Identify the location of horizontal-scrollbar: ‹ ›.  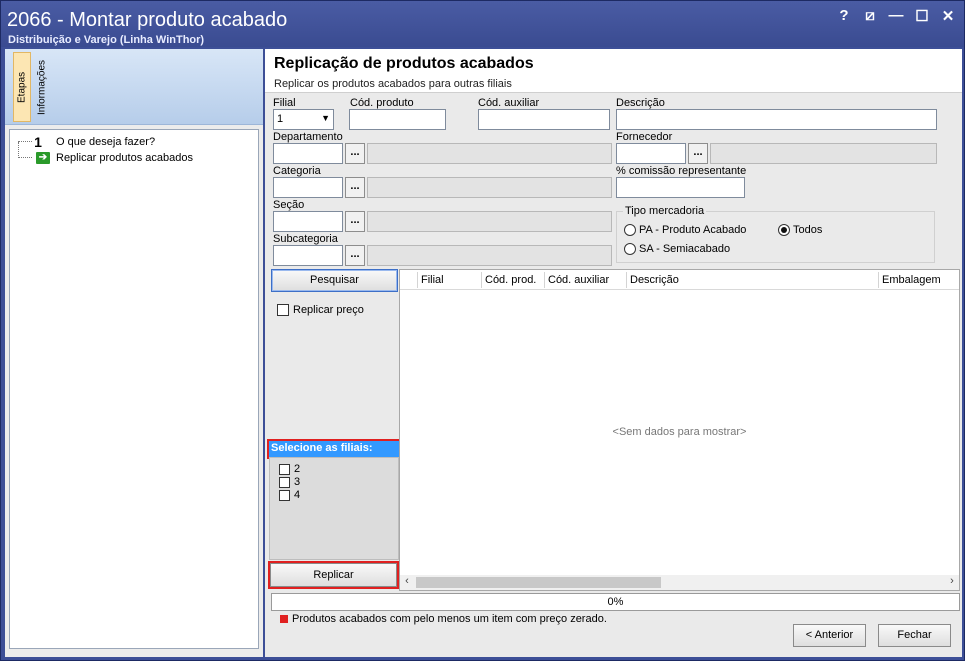
(679, 582).